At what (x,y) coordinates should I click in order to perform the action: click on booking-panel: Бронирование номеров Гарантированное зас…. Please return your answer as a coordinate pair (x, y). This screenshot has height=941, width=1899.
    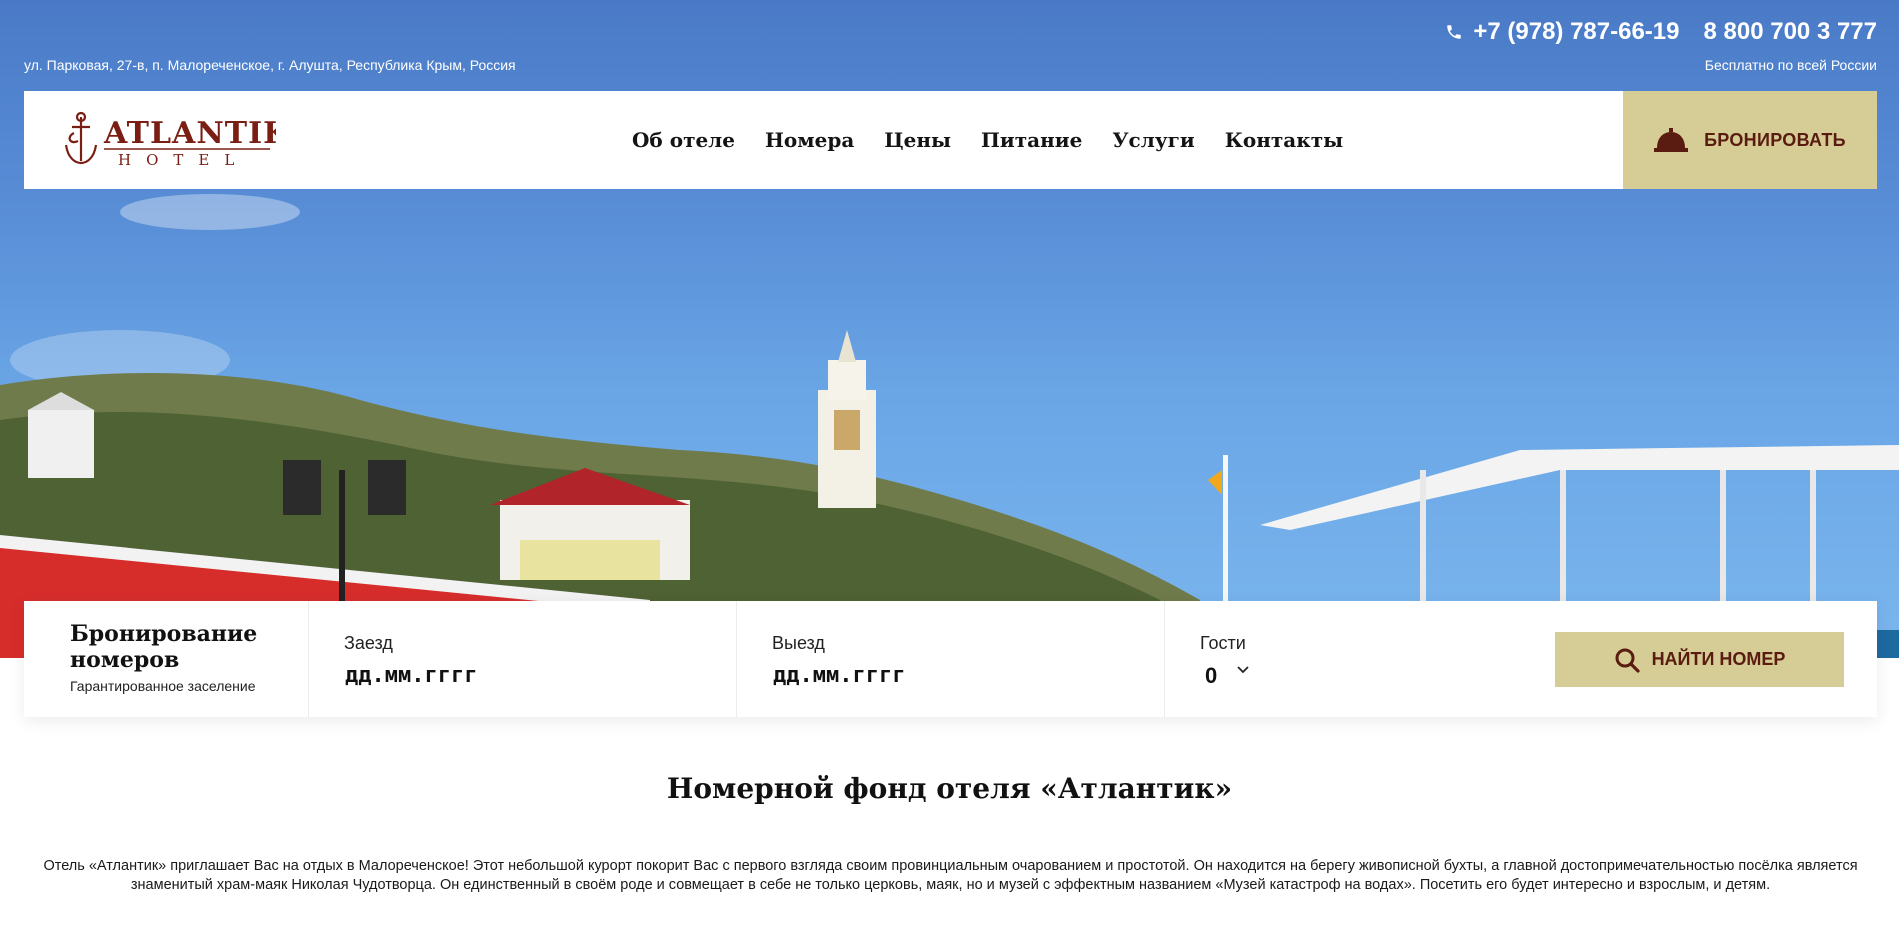
    Looking at the image, I should click on (950, 659).